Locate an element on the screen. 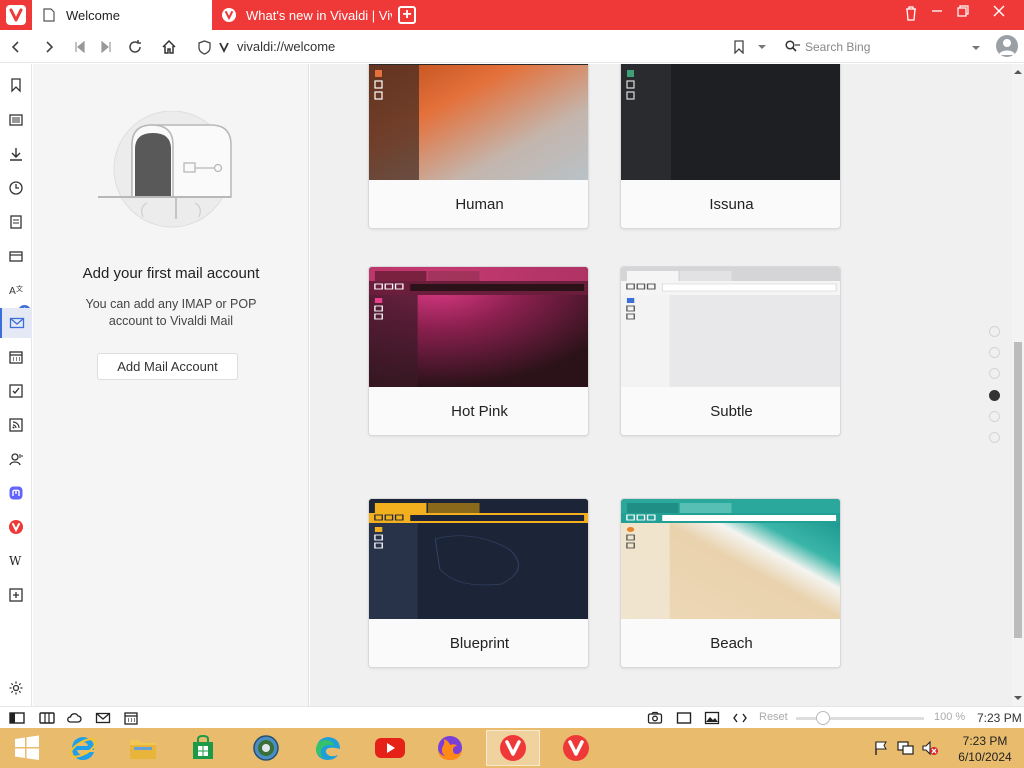 The width and height of the screenshot is (1024, 768). theme-name: Blueprint is located at coordinates (478, 643).